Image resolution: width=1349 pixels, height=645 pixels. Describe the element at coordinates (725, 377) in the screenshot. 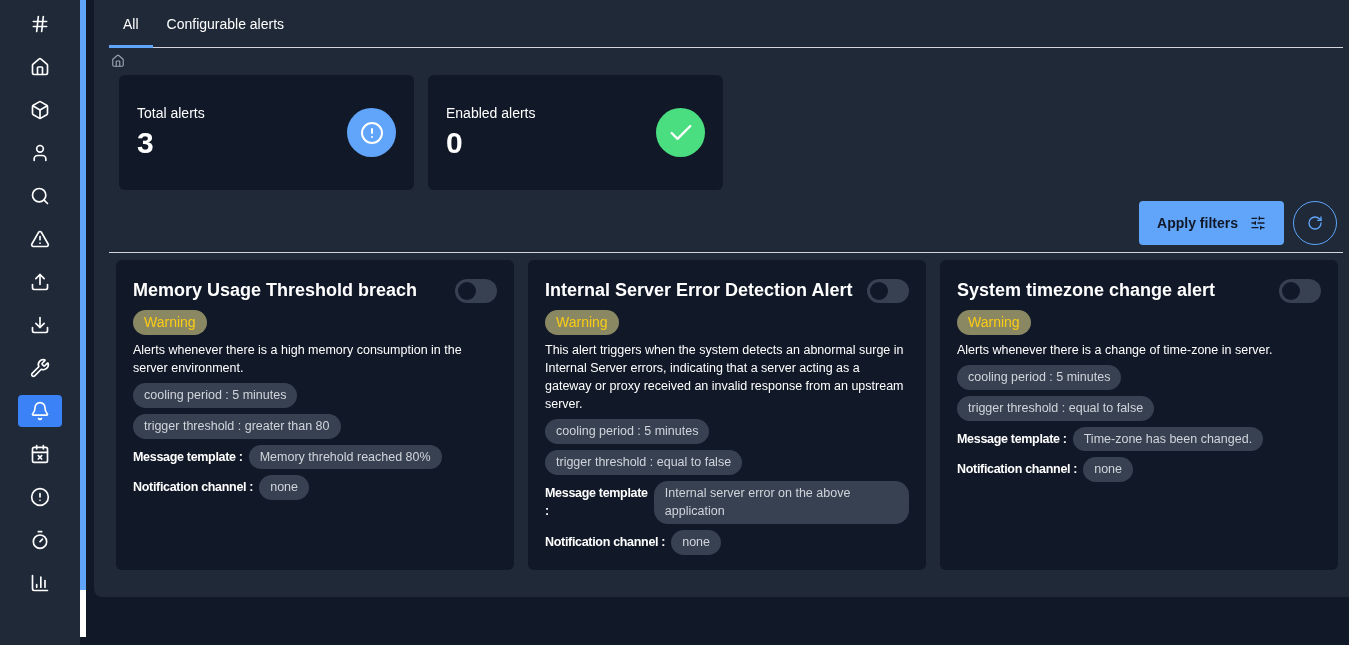

I see `alert-description: This alert triggers when the system detects an abnormal surge in Internal Server errors, indicating that a server acting as a gateway or proxy received an invalid response from an upstream server.` at that location.